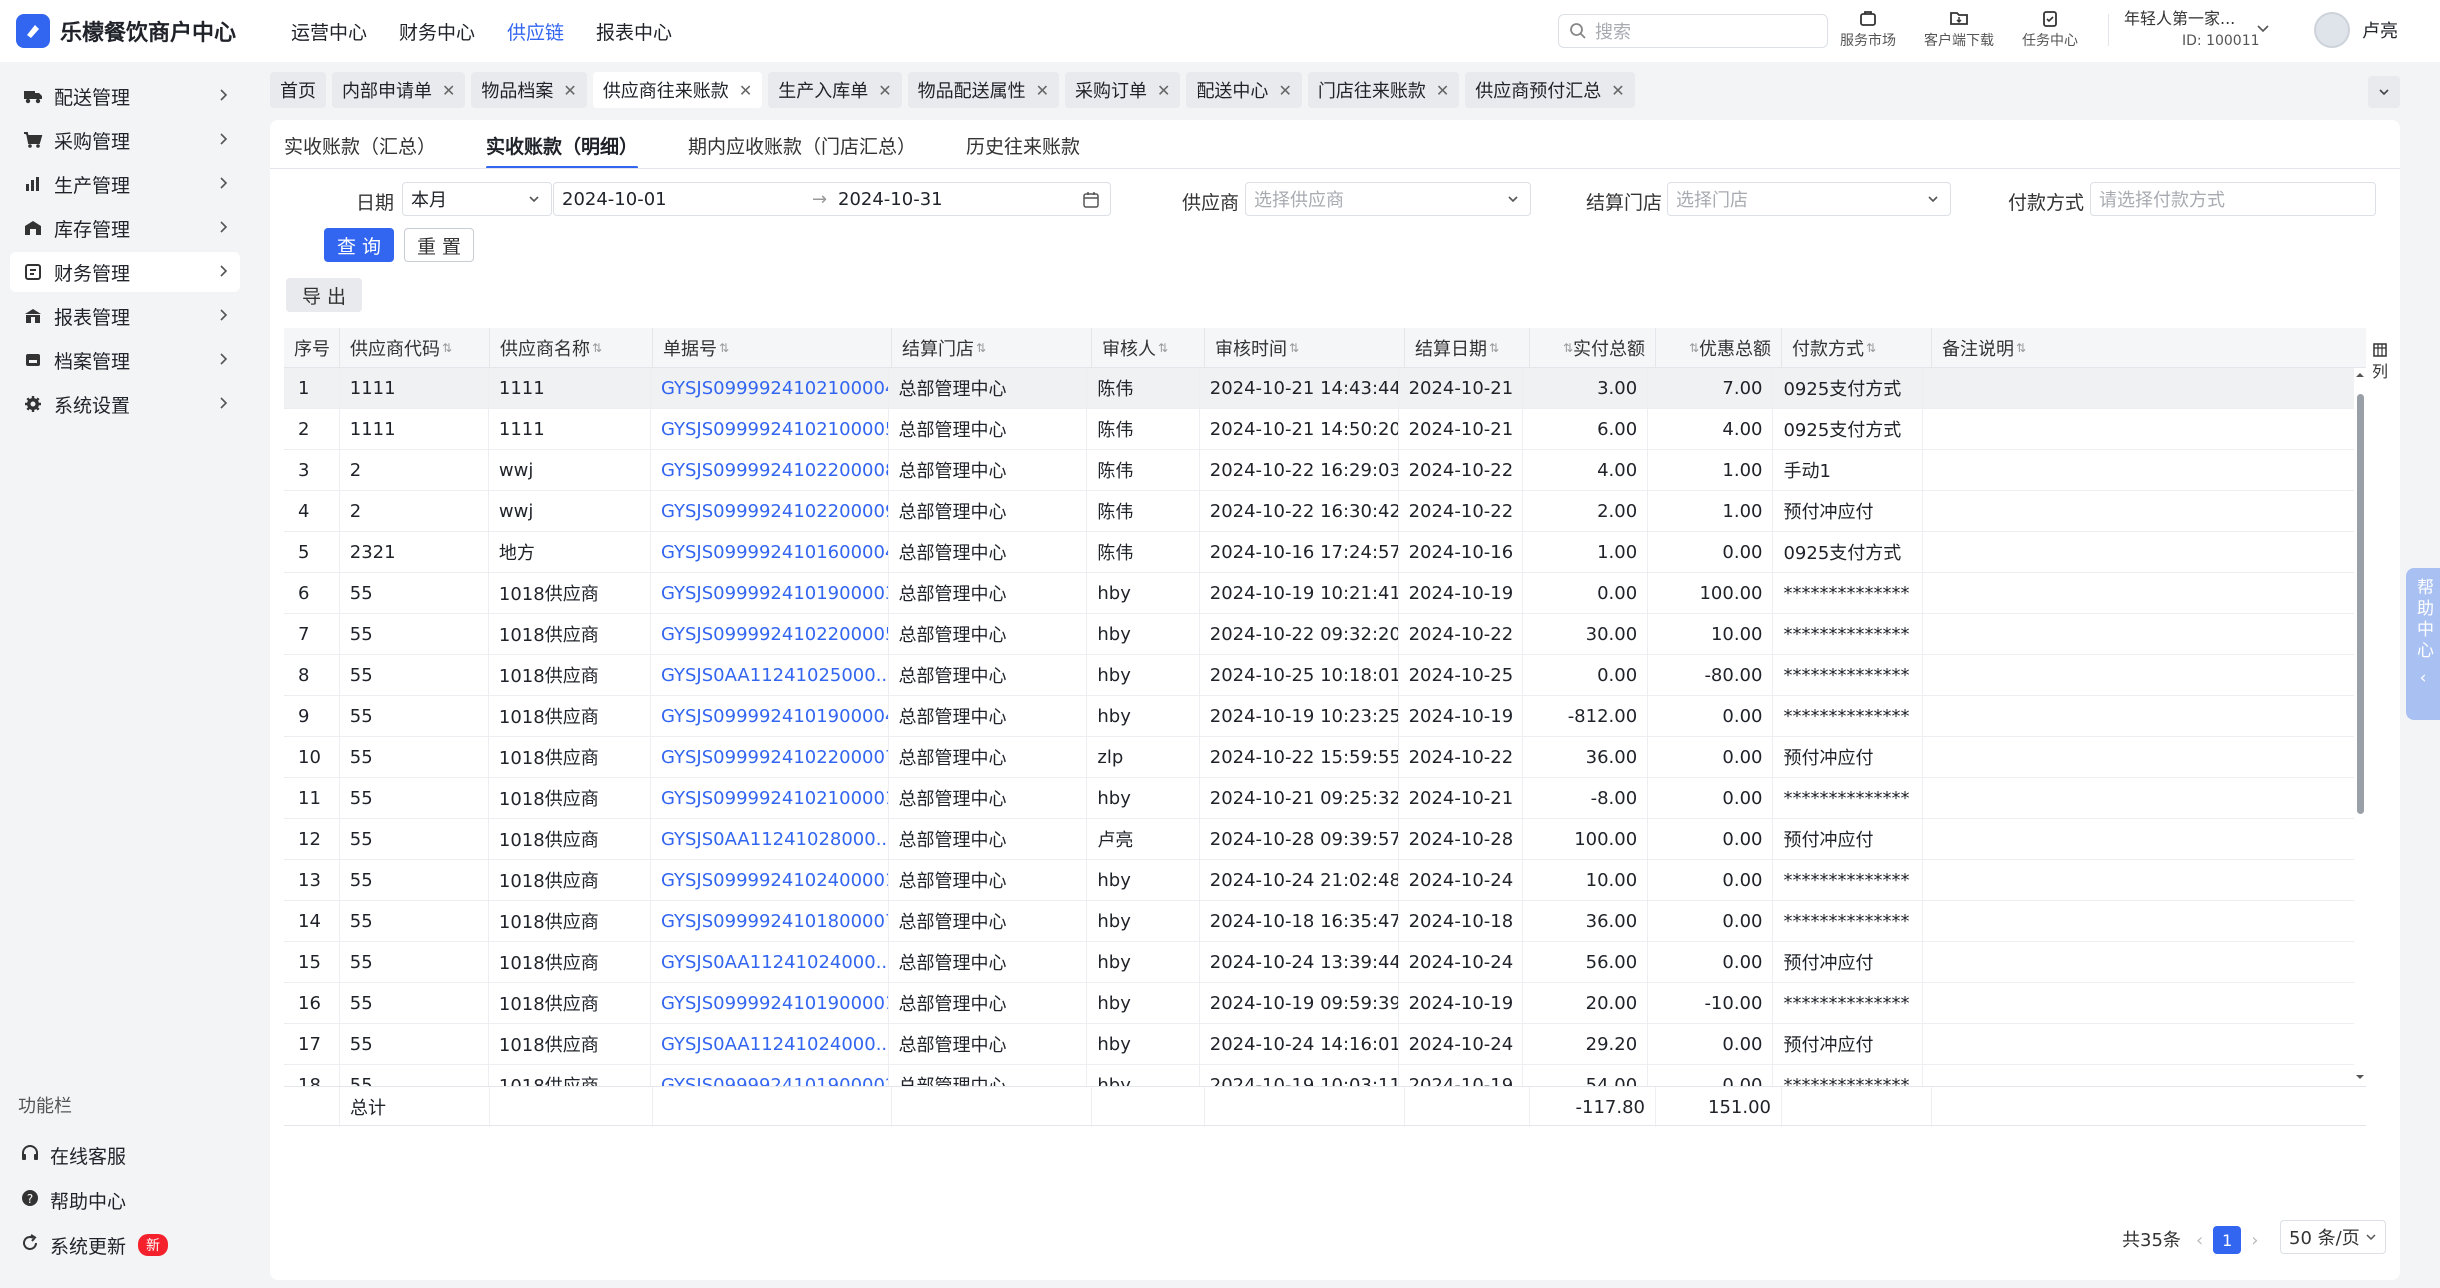 This screenshot has width=2440, height=1288. Describe the element at coordinates (634, 31) in the screenshot. I see `top-nav-reports: 报表中心` at that location.